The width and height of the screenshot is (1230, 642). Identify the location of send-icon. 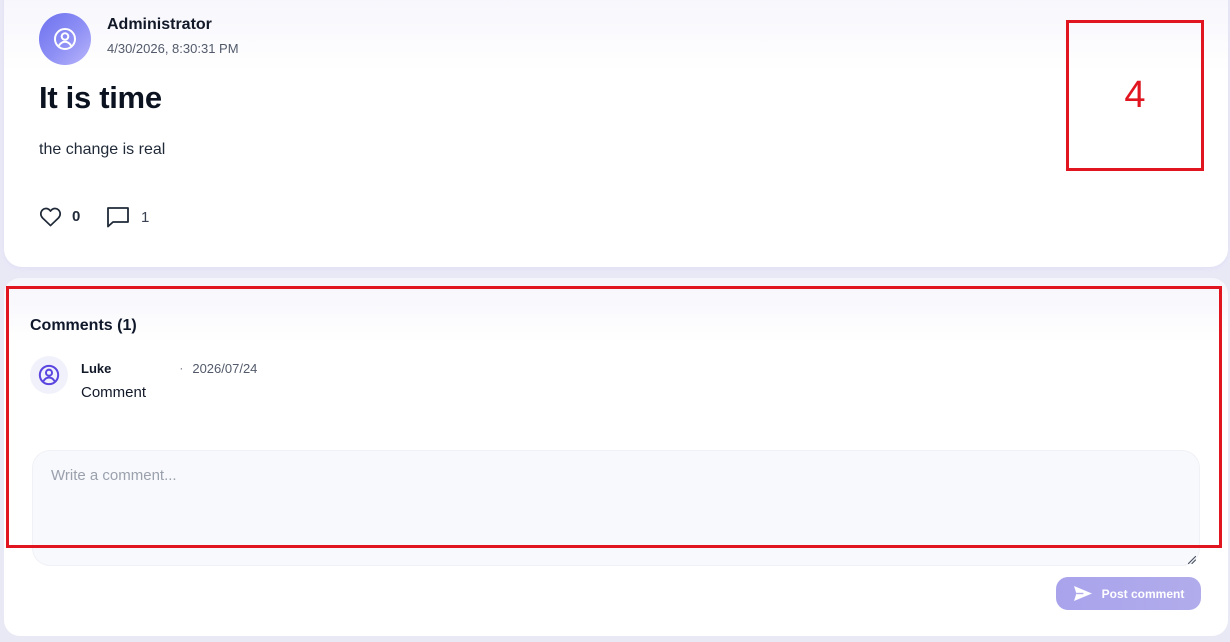
(1083, 593).